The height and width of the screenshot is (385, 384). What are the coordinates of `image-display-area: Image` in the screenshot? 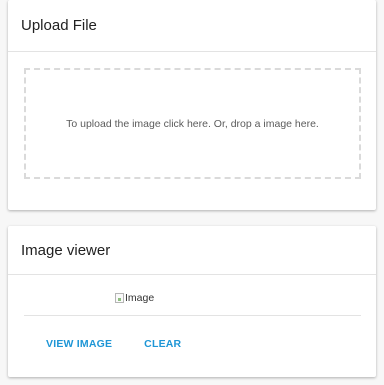 It's located at (192, 301).